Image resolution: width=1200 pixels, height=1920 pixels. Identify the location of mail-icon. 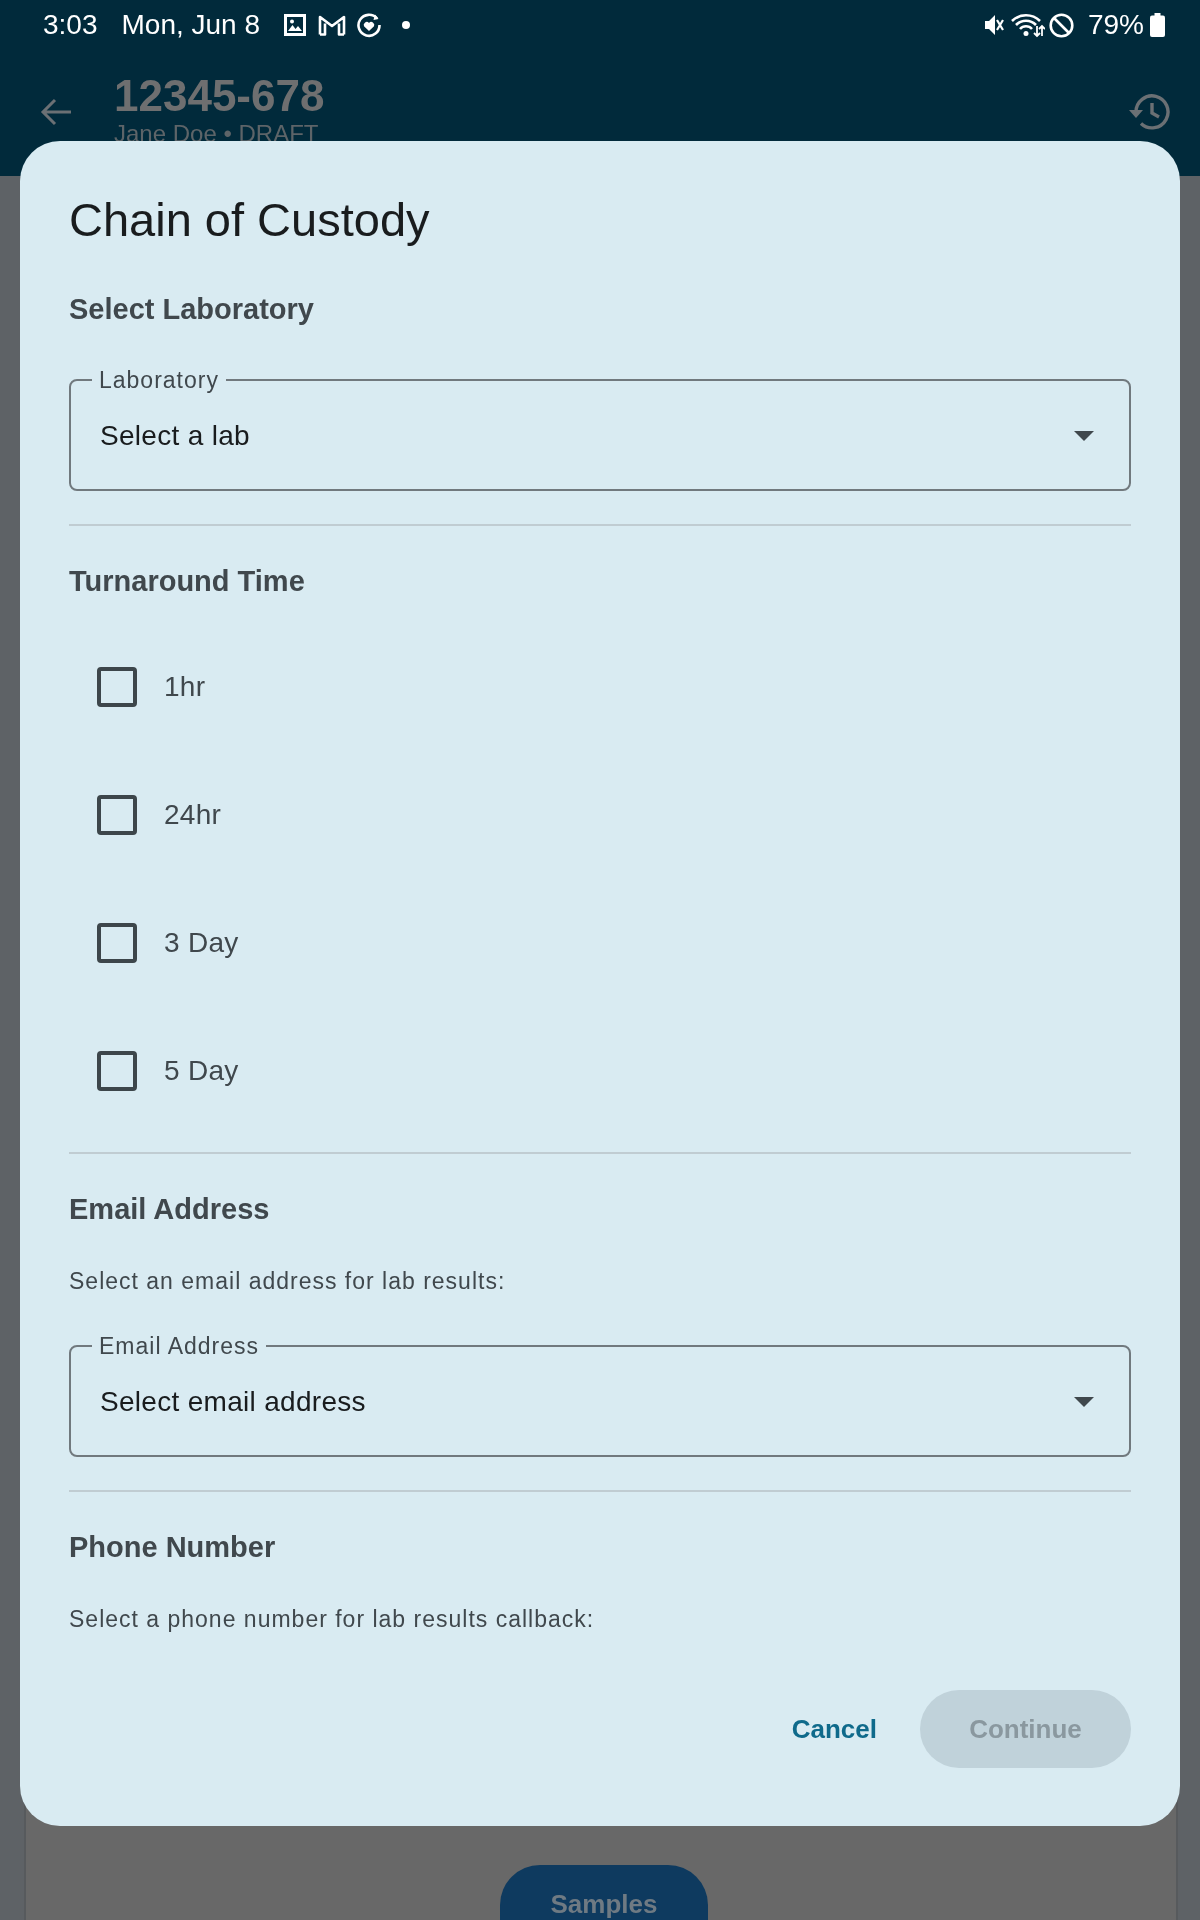
(332, 25).